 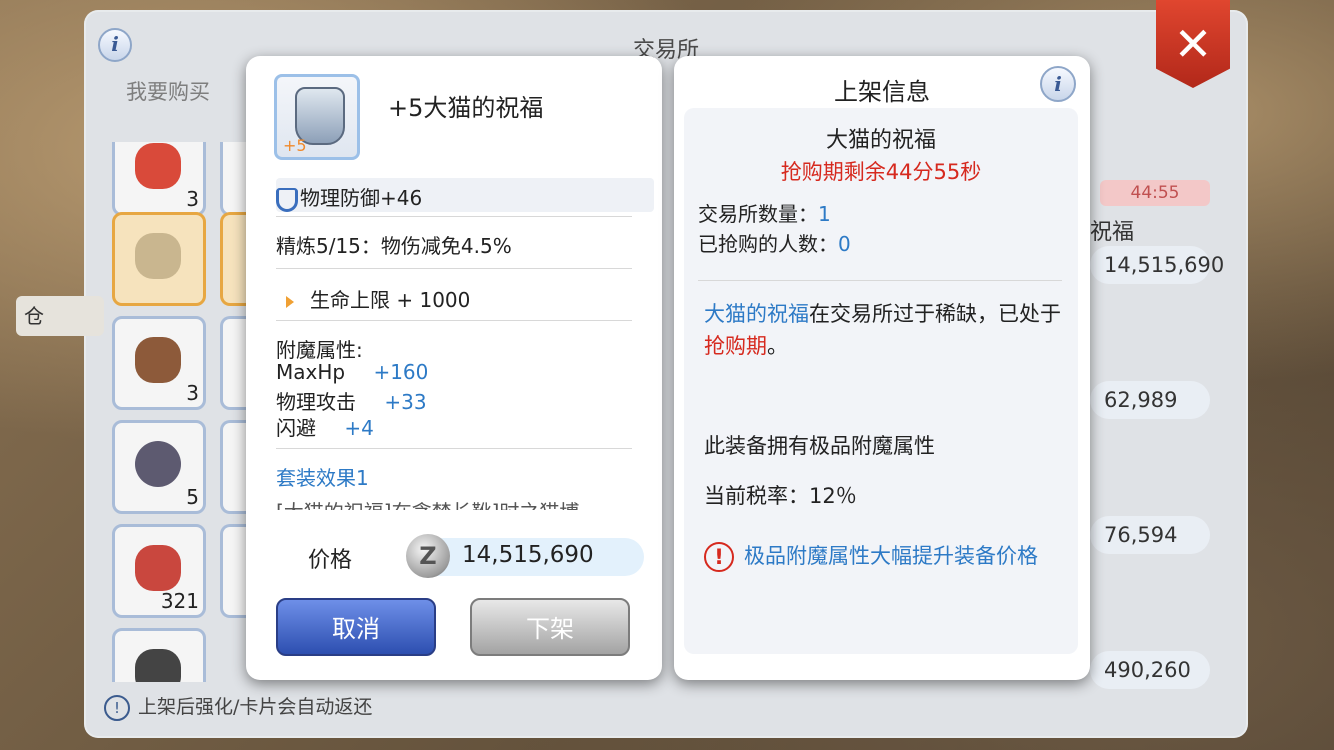 I want to click on item-icon: +5, so click(x=317, y=117).